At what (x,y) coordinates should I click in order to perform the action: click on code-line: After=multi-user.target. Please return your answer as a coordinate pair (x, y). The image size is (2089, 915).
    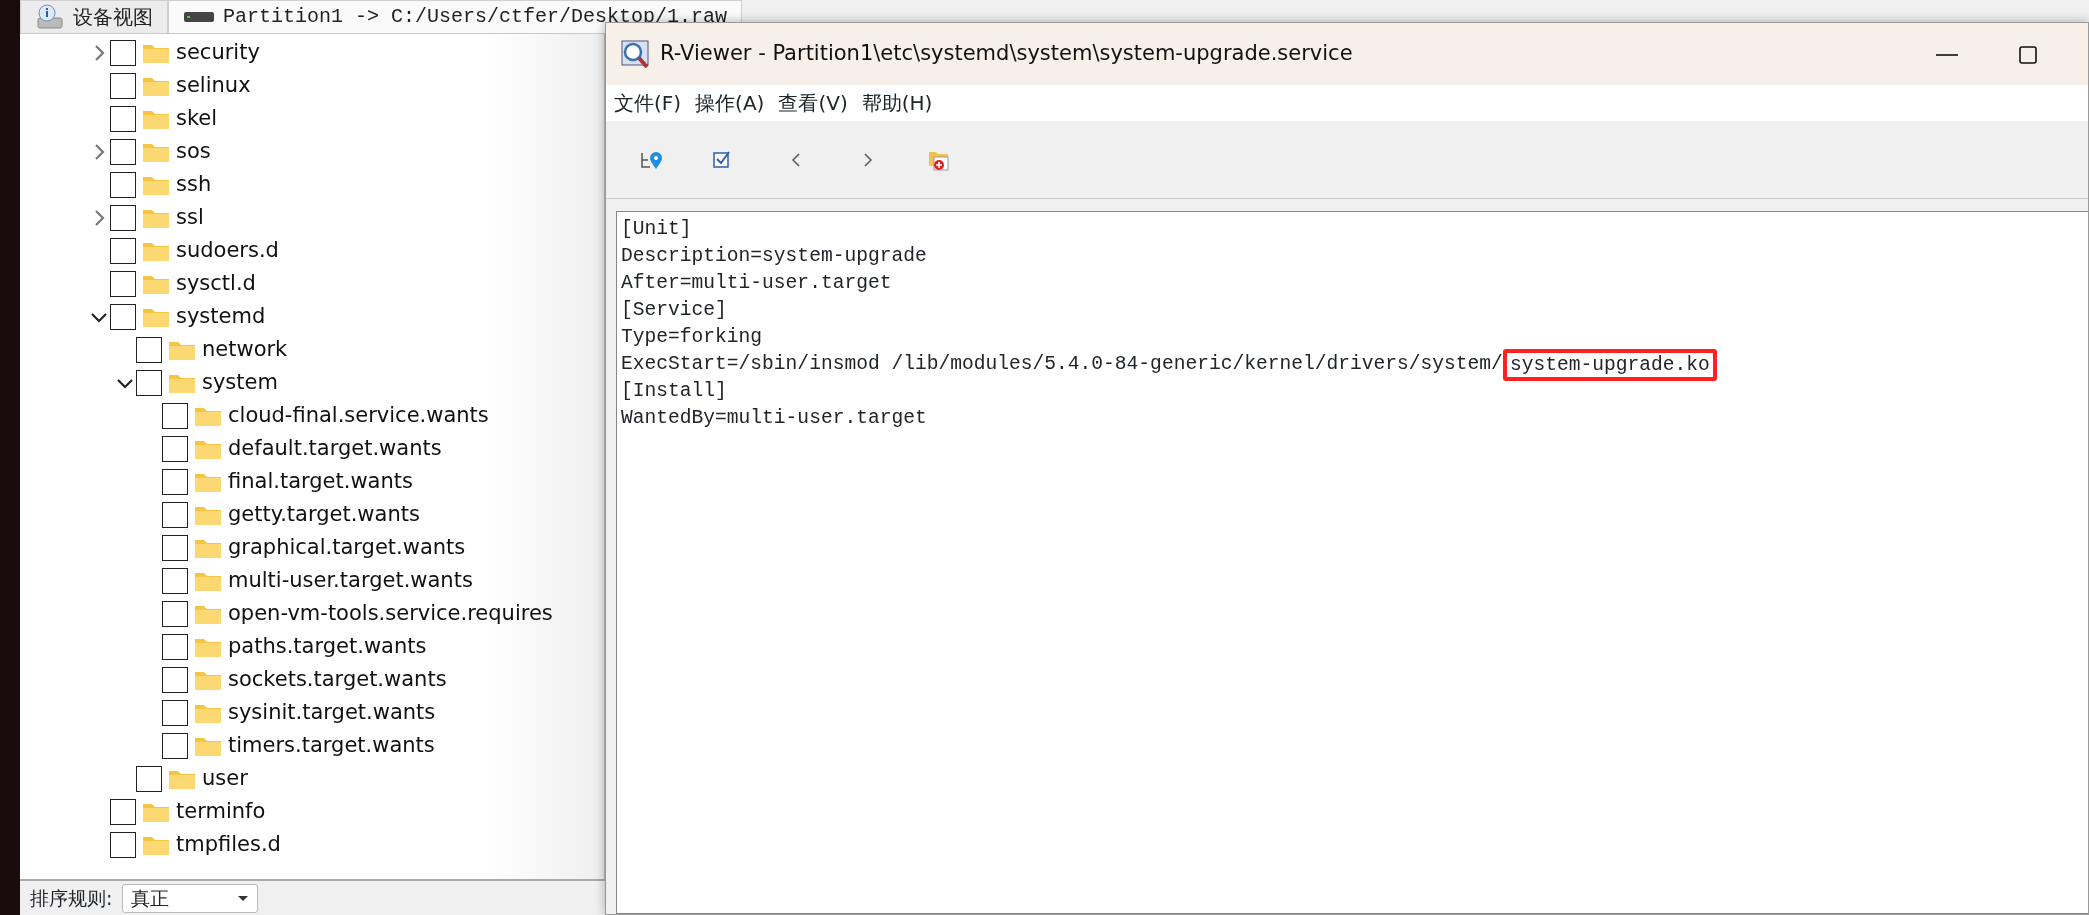
    Looking at the image, I should click on (756, 283).